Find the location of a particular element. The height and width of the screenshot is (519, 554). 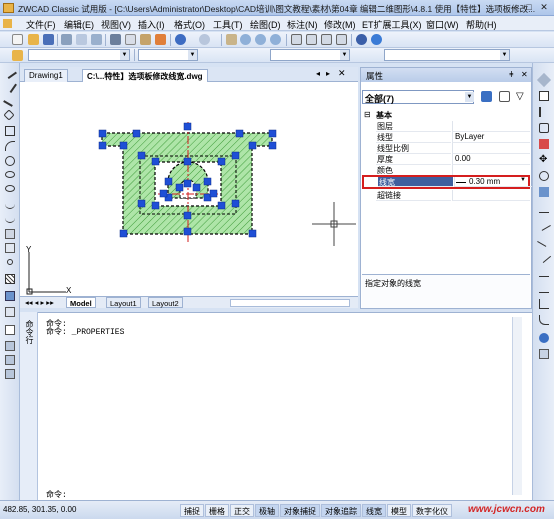

lineweight-combo: ▼ is located at coordinates (447, 55).